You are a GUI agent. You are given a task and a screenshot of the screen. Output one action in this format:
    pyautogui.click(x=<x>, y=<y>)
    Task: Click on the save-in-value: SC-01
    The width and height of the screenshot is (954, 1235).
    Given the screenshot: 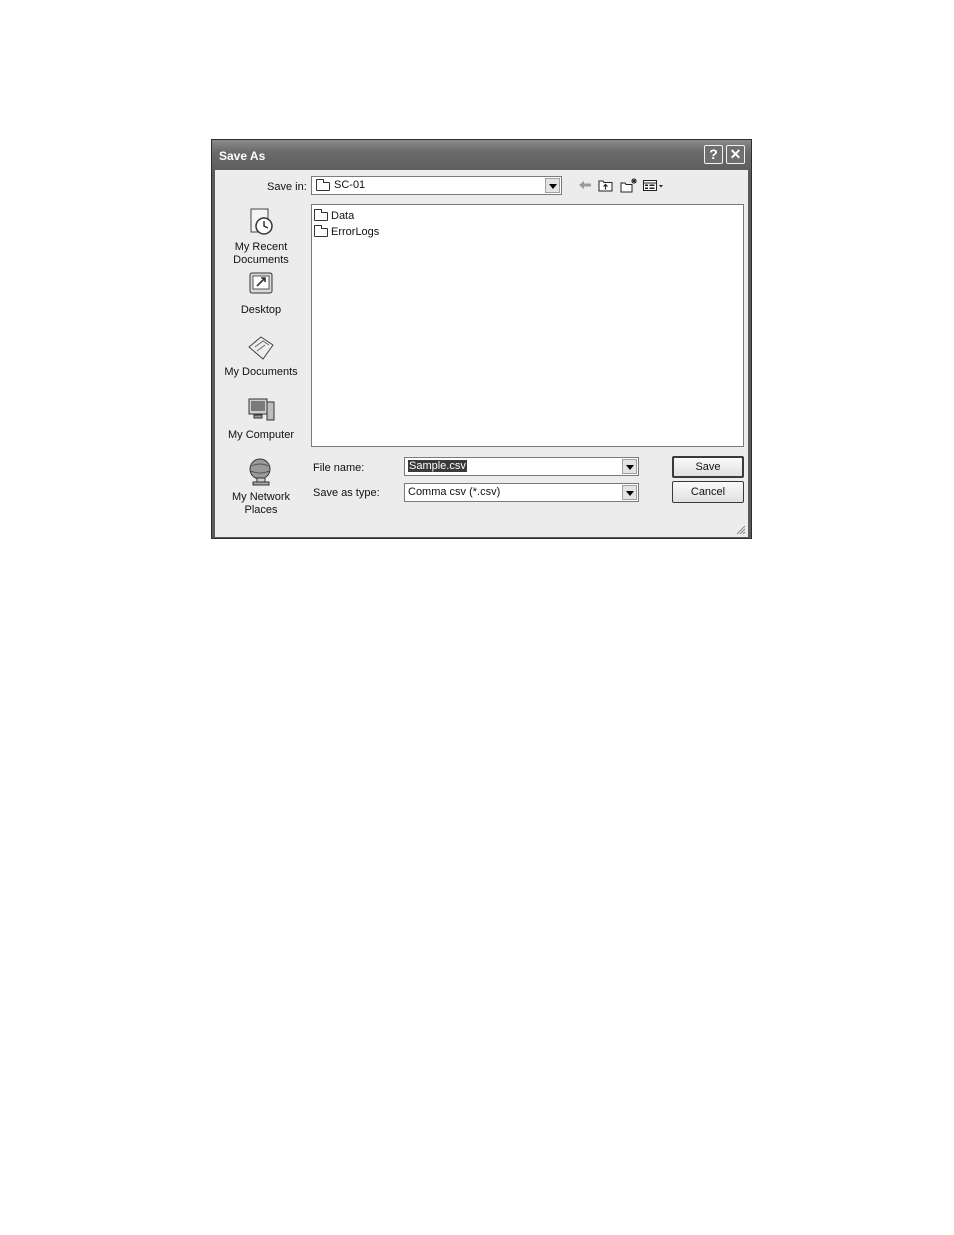 What is the action you would take?
    pyautogui.click(x=350, y=185)
    